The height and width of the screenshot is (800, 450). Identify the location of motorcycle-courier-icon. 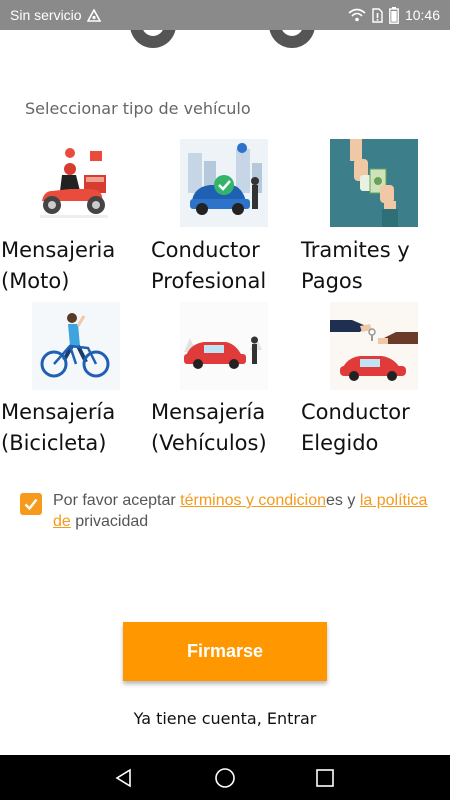
(74, 183).